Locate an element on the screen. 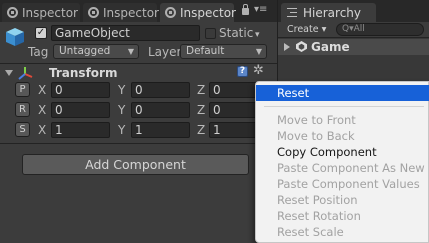  inspector-tab-bar: Inspector Inspector Inspector ▾≡ is located at coordinates (138, 11).